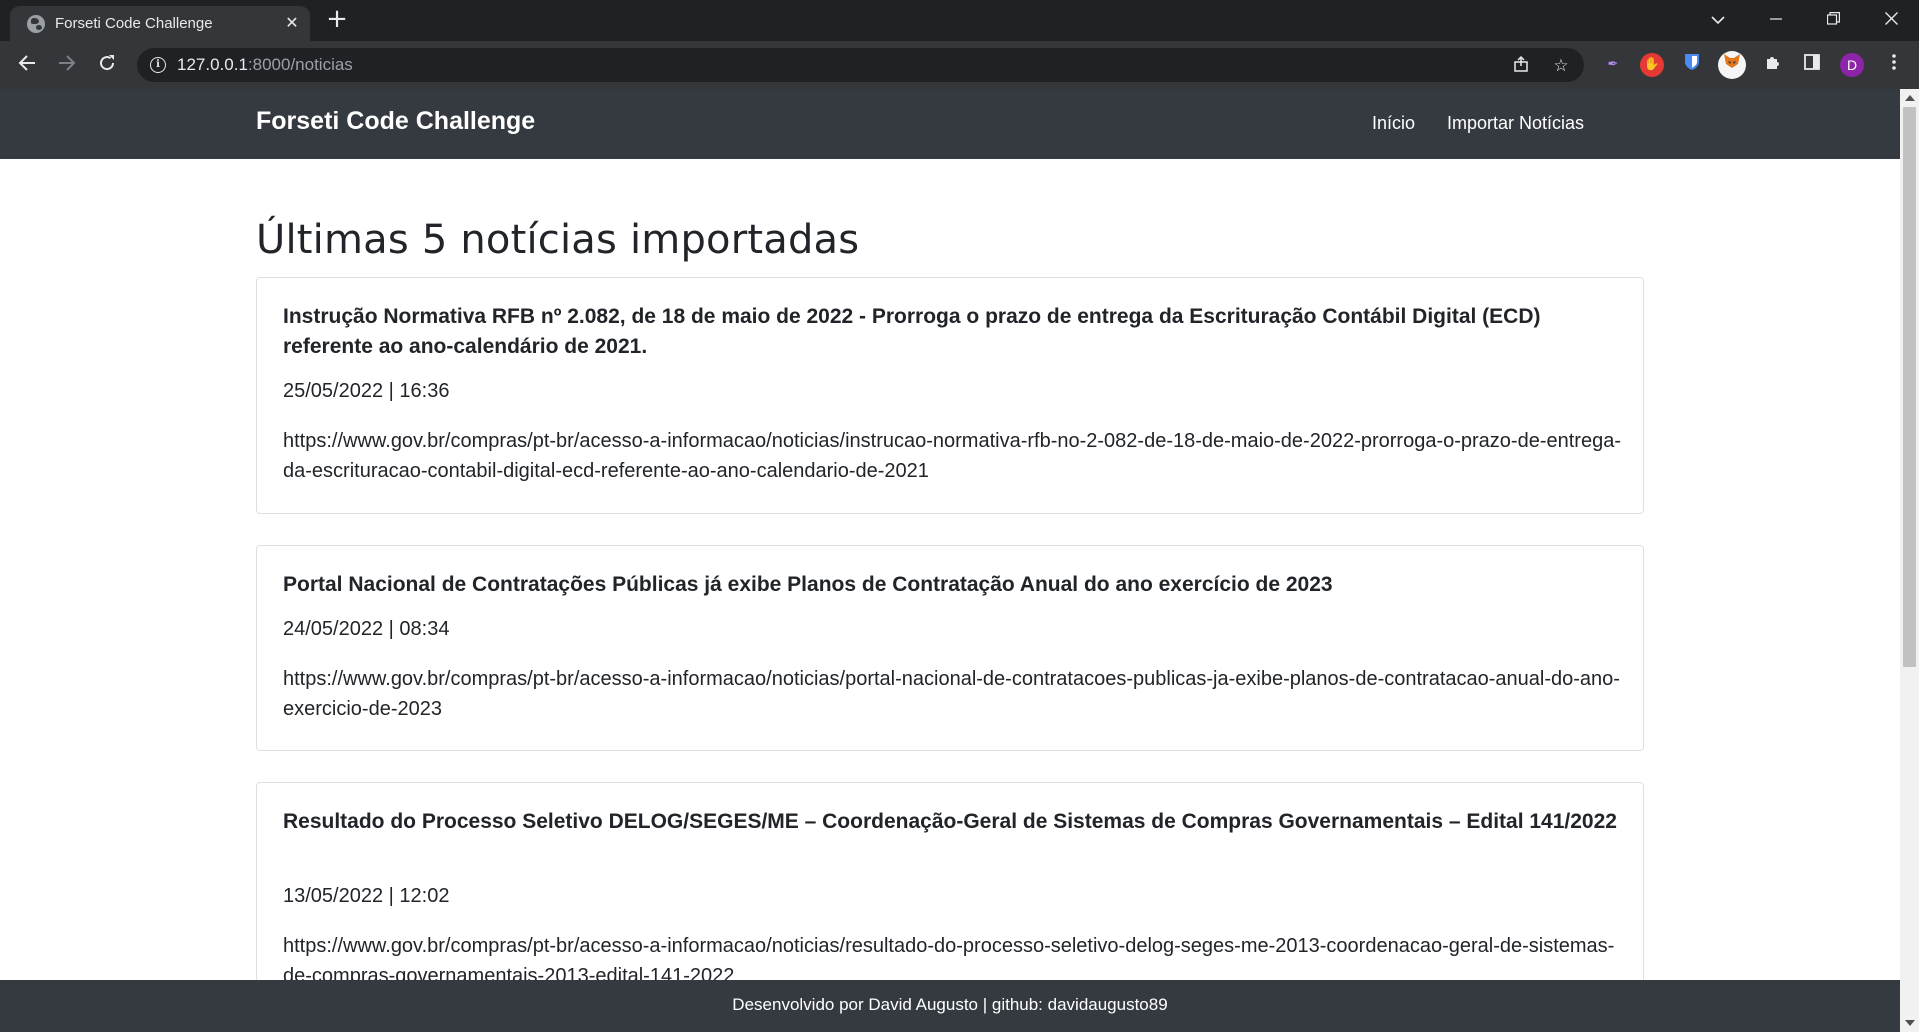 This screenshot has width=1919, height=1032. I want to click on nav-link-importar-noticias: Importar Notícias, so click(1515, 123).